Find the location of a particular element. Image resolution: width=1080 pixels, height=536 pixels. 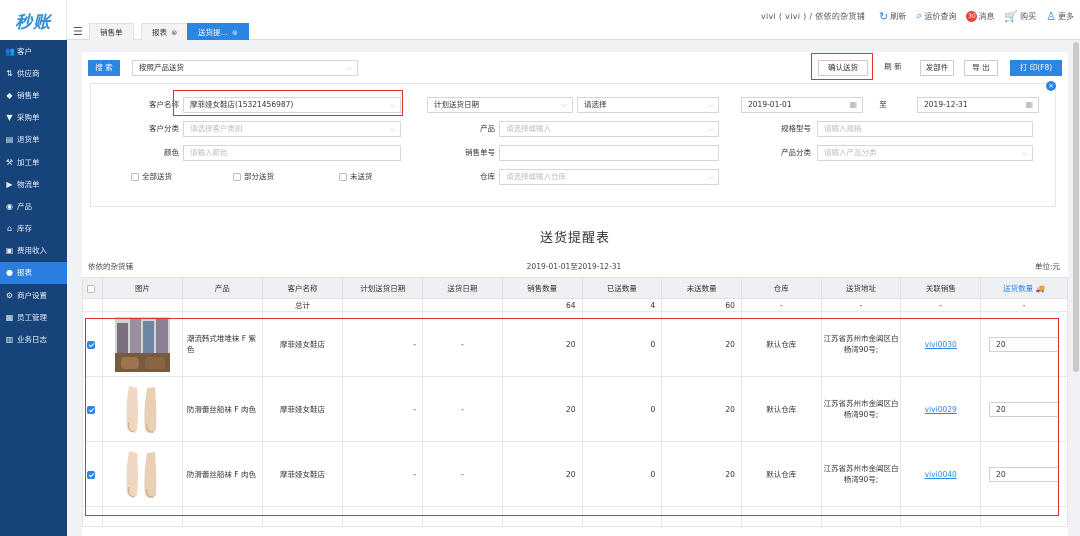

product-select: 请选择或输入 ⌵ is located at coordinates (609, 129).